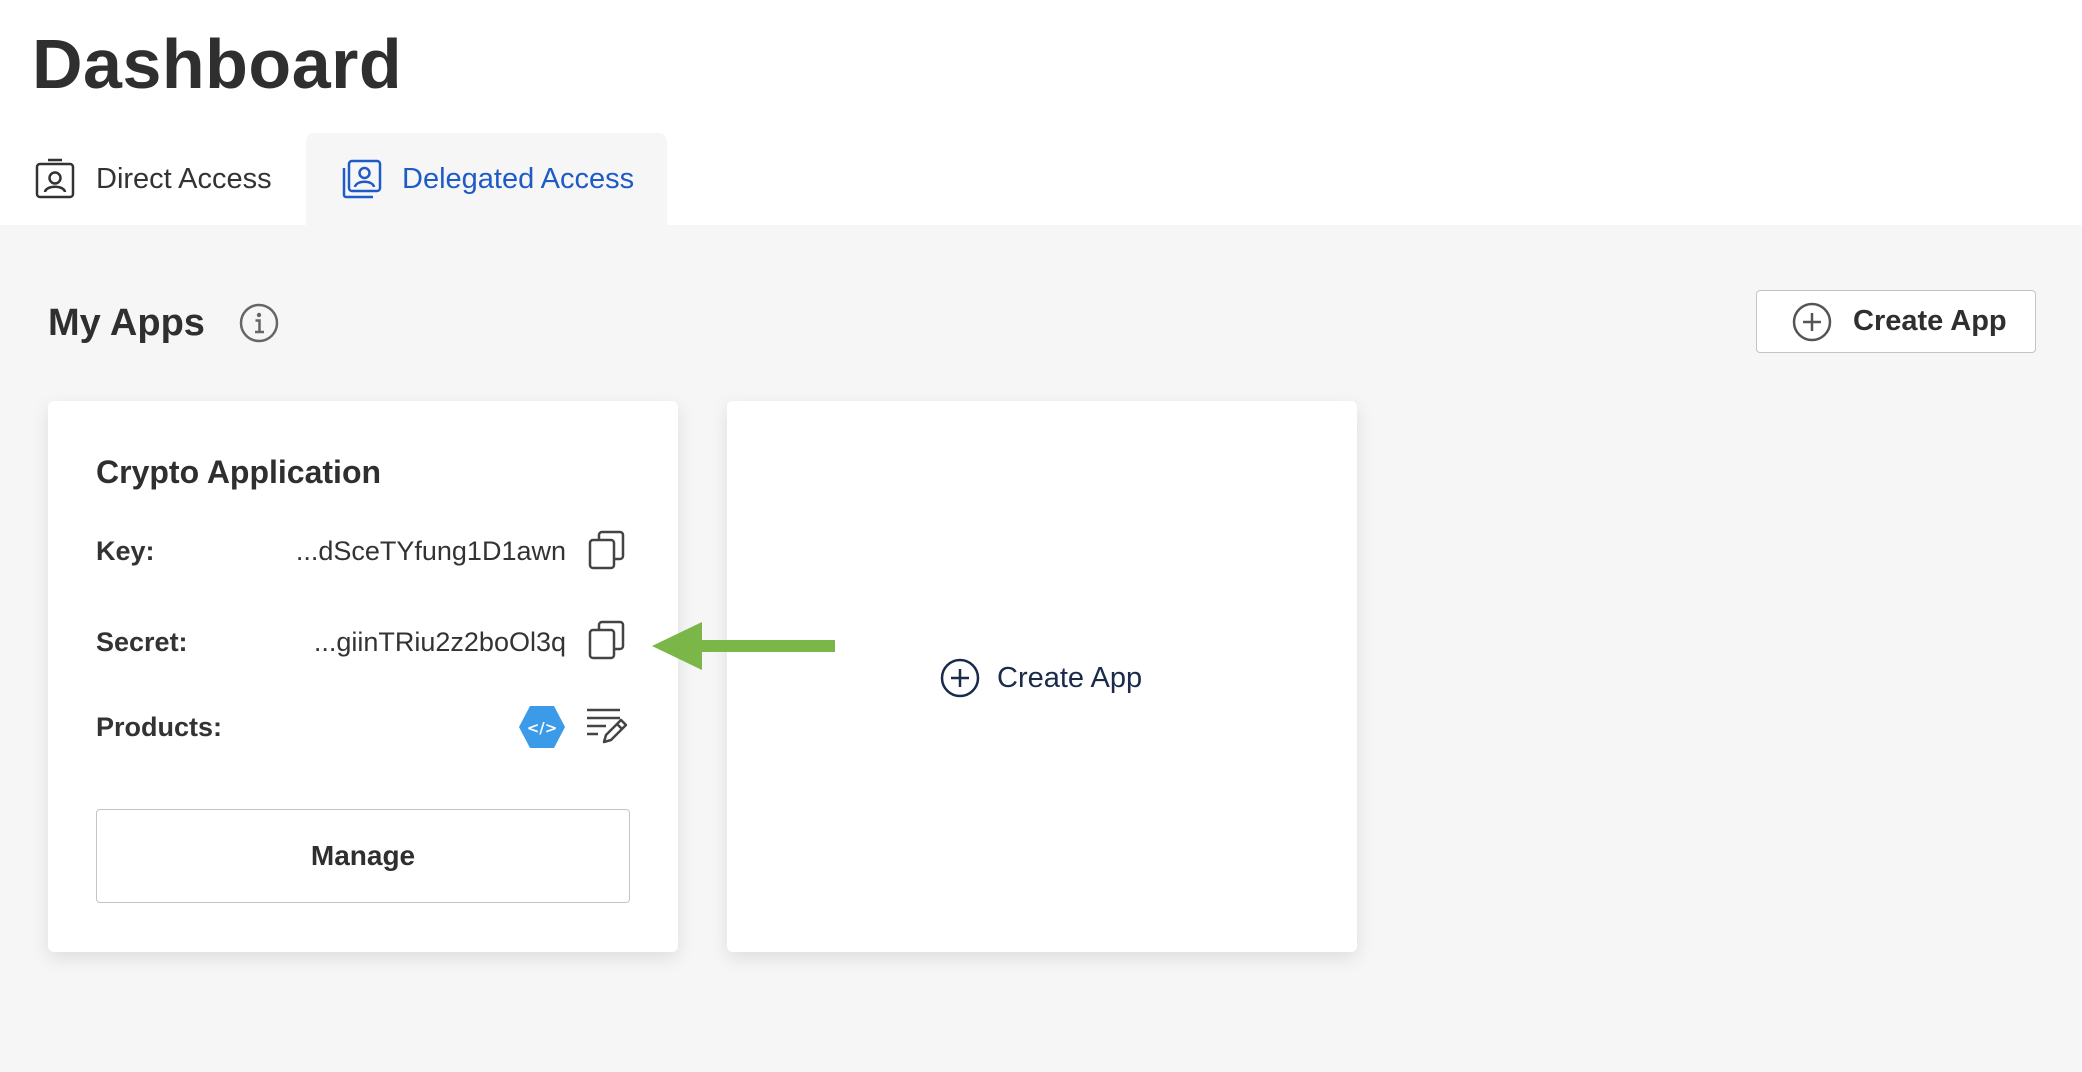 This screenshot has width=2082, height=1072. Describe the element at coordinates (142, 642) in the screenshot. I see `secret-label: Secret:` at that location.